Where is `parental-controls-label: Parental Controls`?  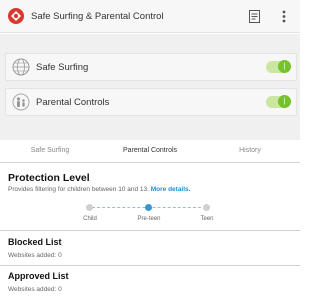 parental-controls-label: Parental Controls is located at coordinates (73, 102).